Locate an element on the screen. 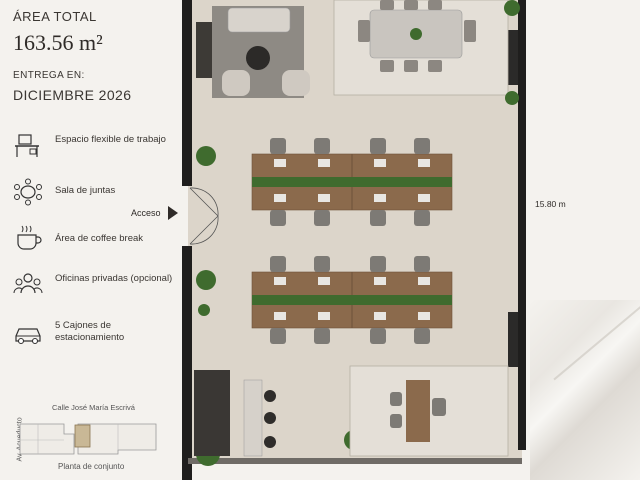 The width and height of the screenshot is (640, 480). feature-item-offices: Oficinas privadas (opcional) is located at coordinates (95, 287).